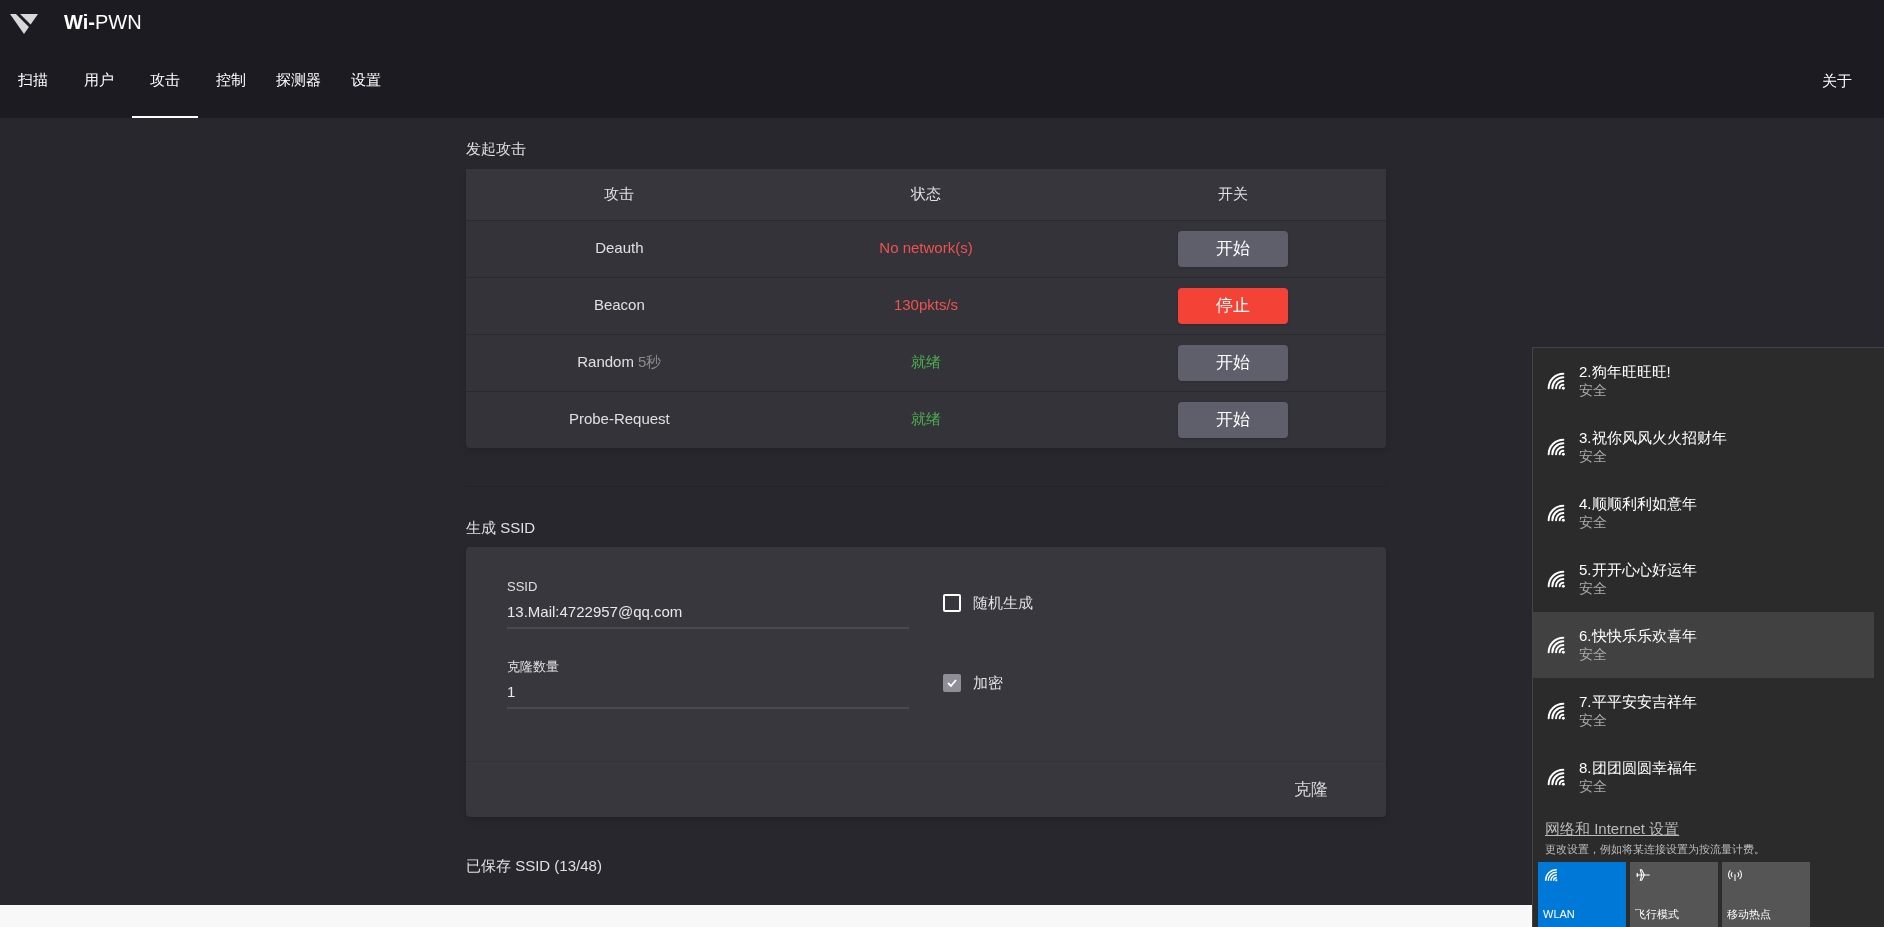 This screenshot has width=1884, height=927. I want to click on quick-action-tile: 飞行模式, so click(1674, 894).